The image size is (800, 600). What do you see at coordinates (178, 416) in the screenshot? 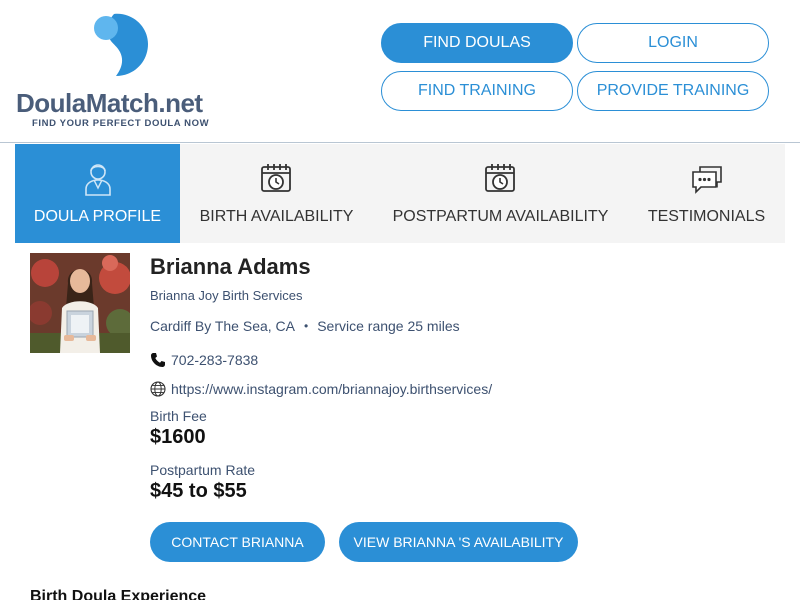
I see `birth-fee-label: Birth Fee` at bounding box center [178, 416].